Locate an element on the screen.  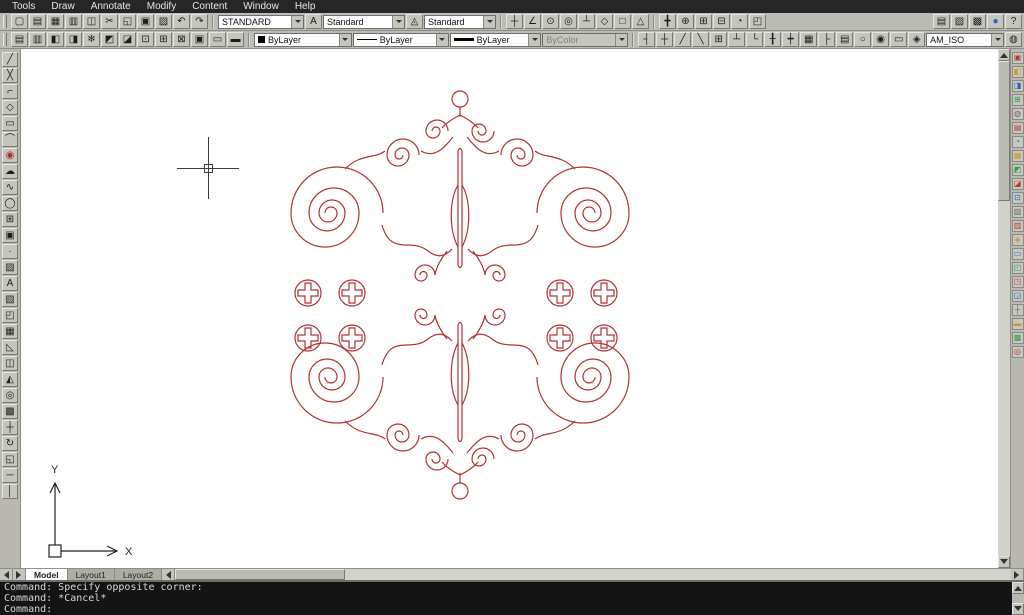
leader-note-icon: └ is located at coordinates (755, 39).